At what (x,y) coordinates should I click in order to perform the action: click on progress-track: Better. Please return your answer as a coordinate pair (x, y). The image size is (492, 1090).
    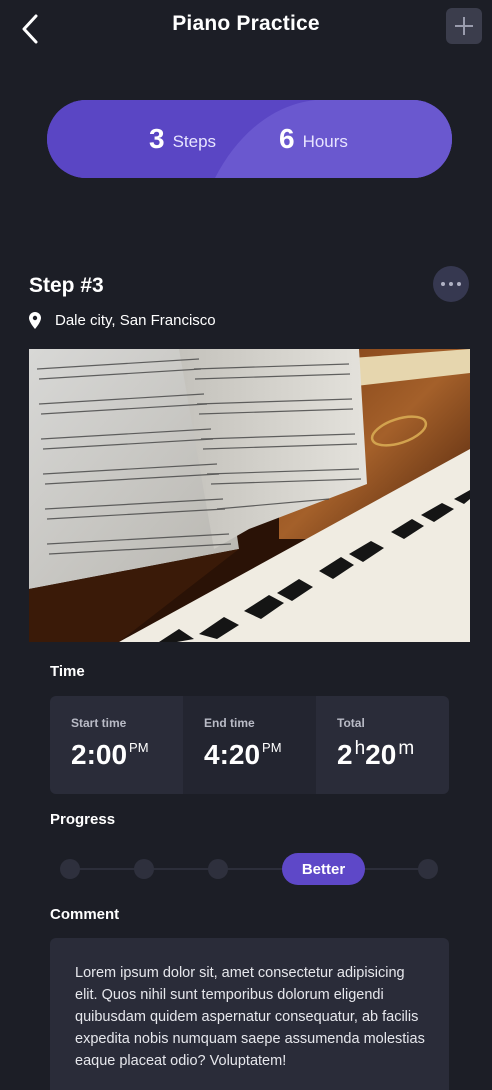
    Looking at the image, I should click on (250, 869).